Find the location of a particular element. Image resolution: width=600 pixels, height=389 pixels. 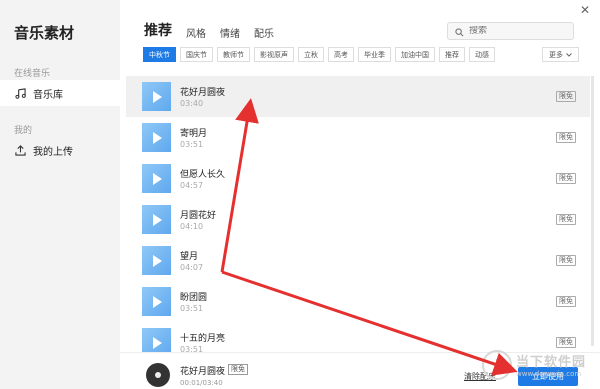

more-button: 更多 is located at coordinates (560, 54).